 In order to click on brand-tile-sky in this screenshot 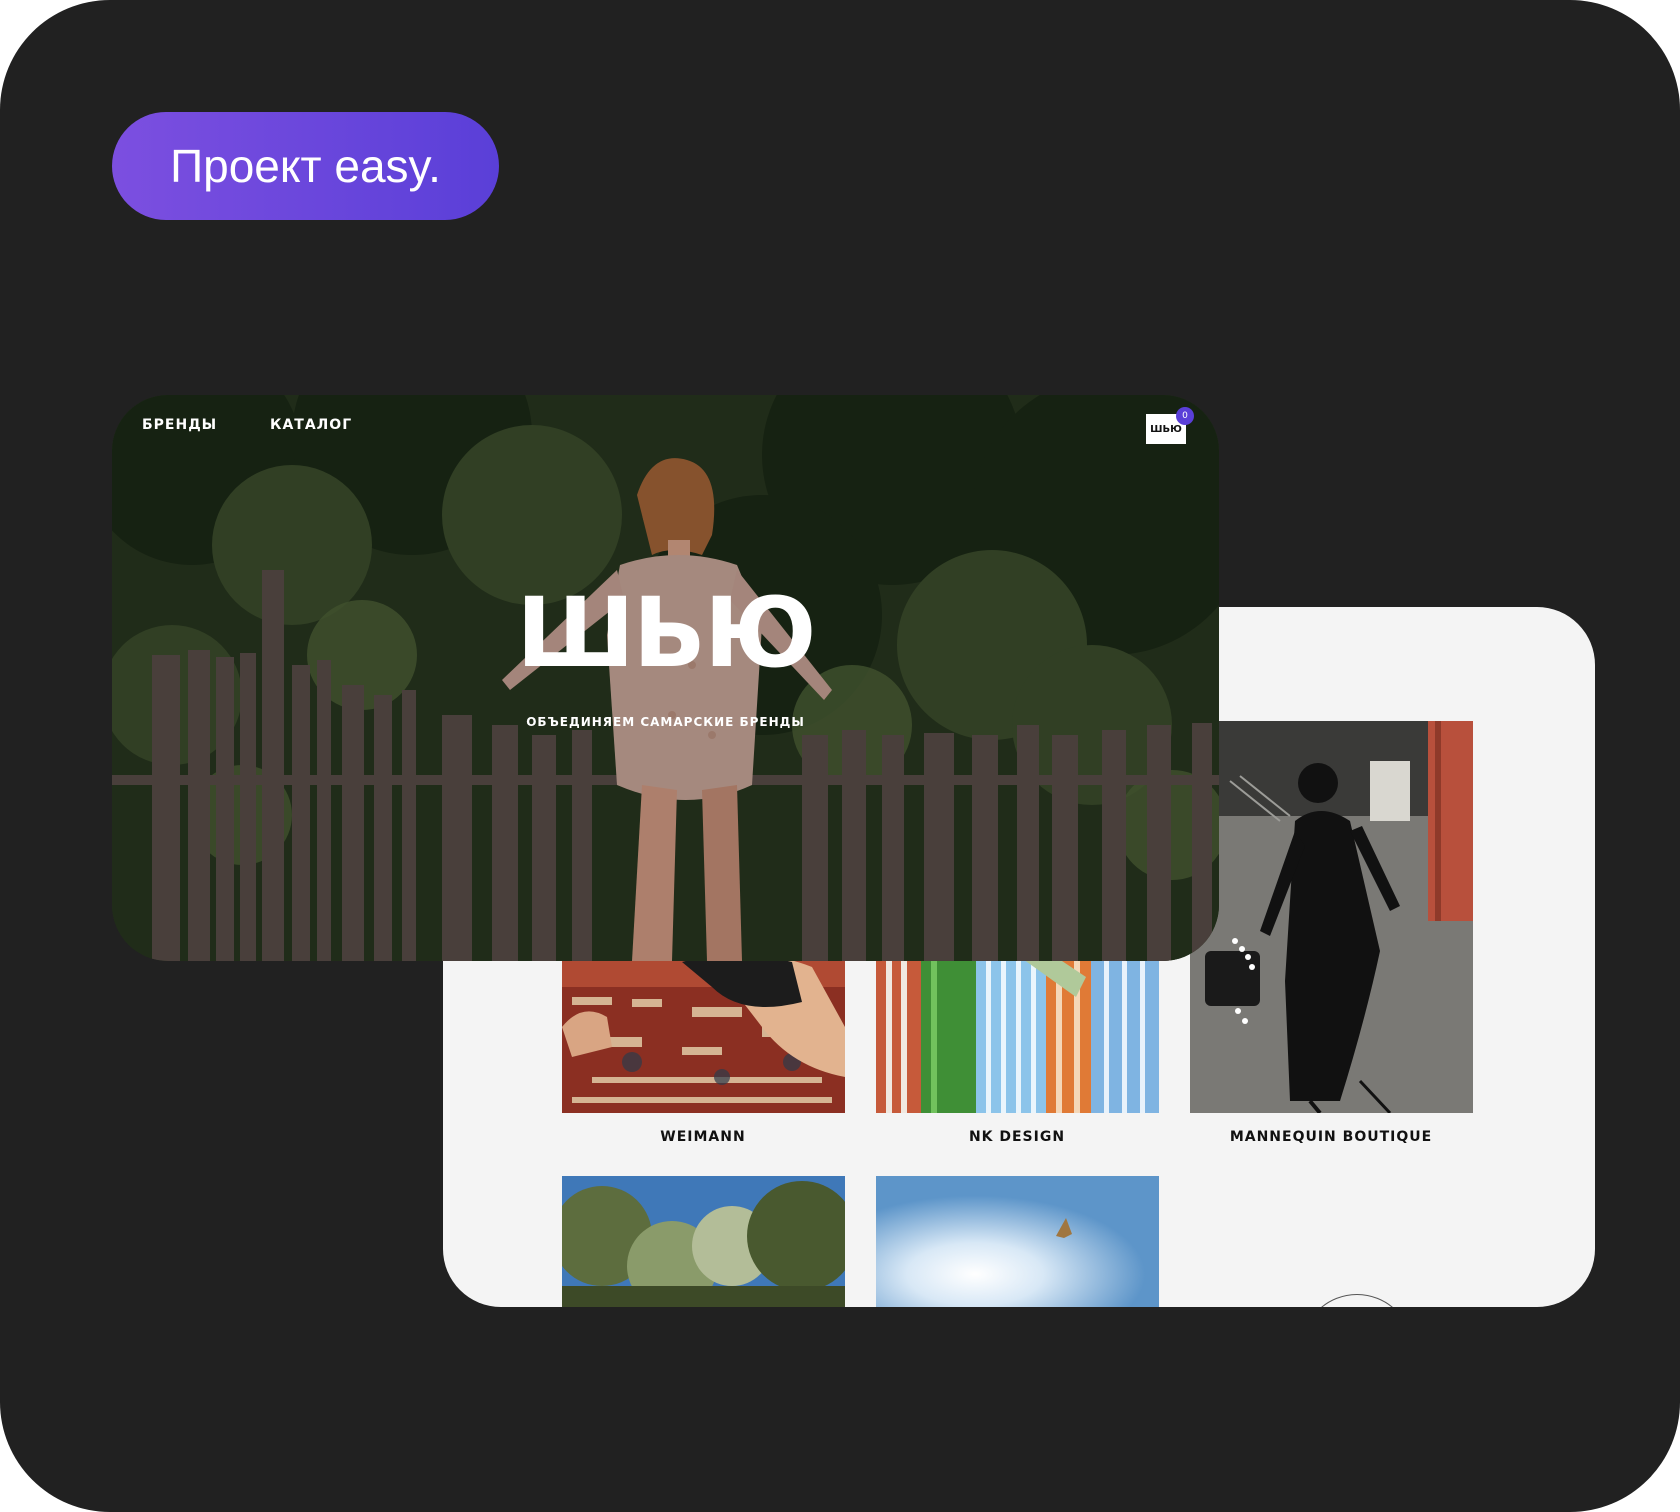, I will do `click(1017, 1241)`.